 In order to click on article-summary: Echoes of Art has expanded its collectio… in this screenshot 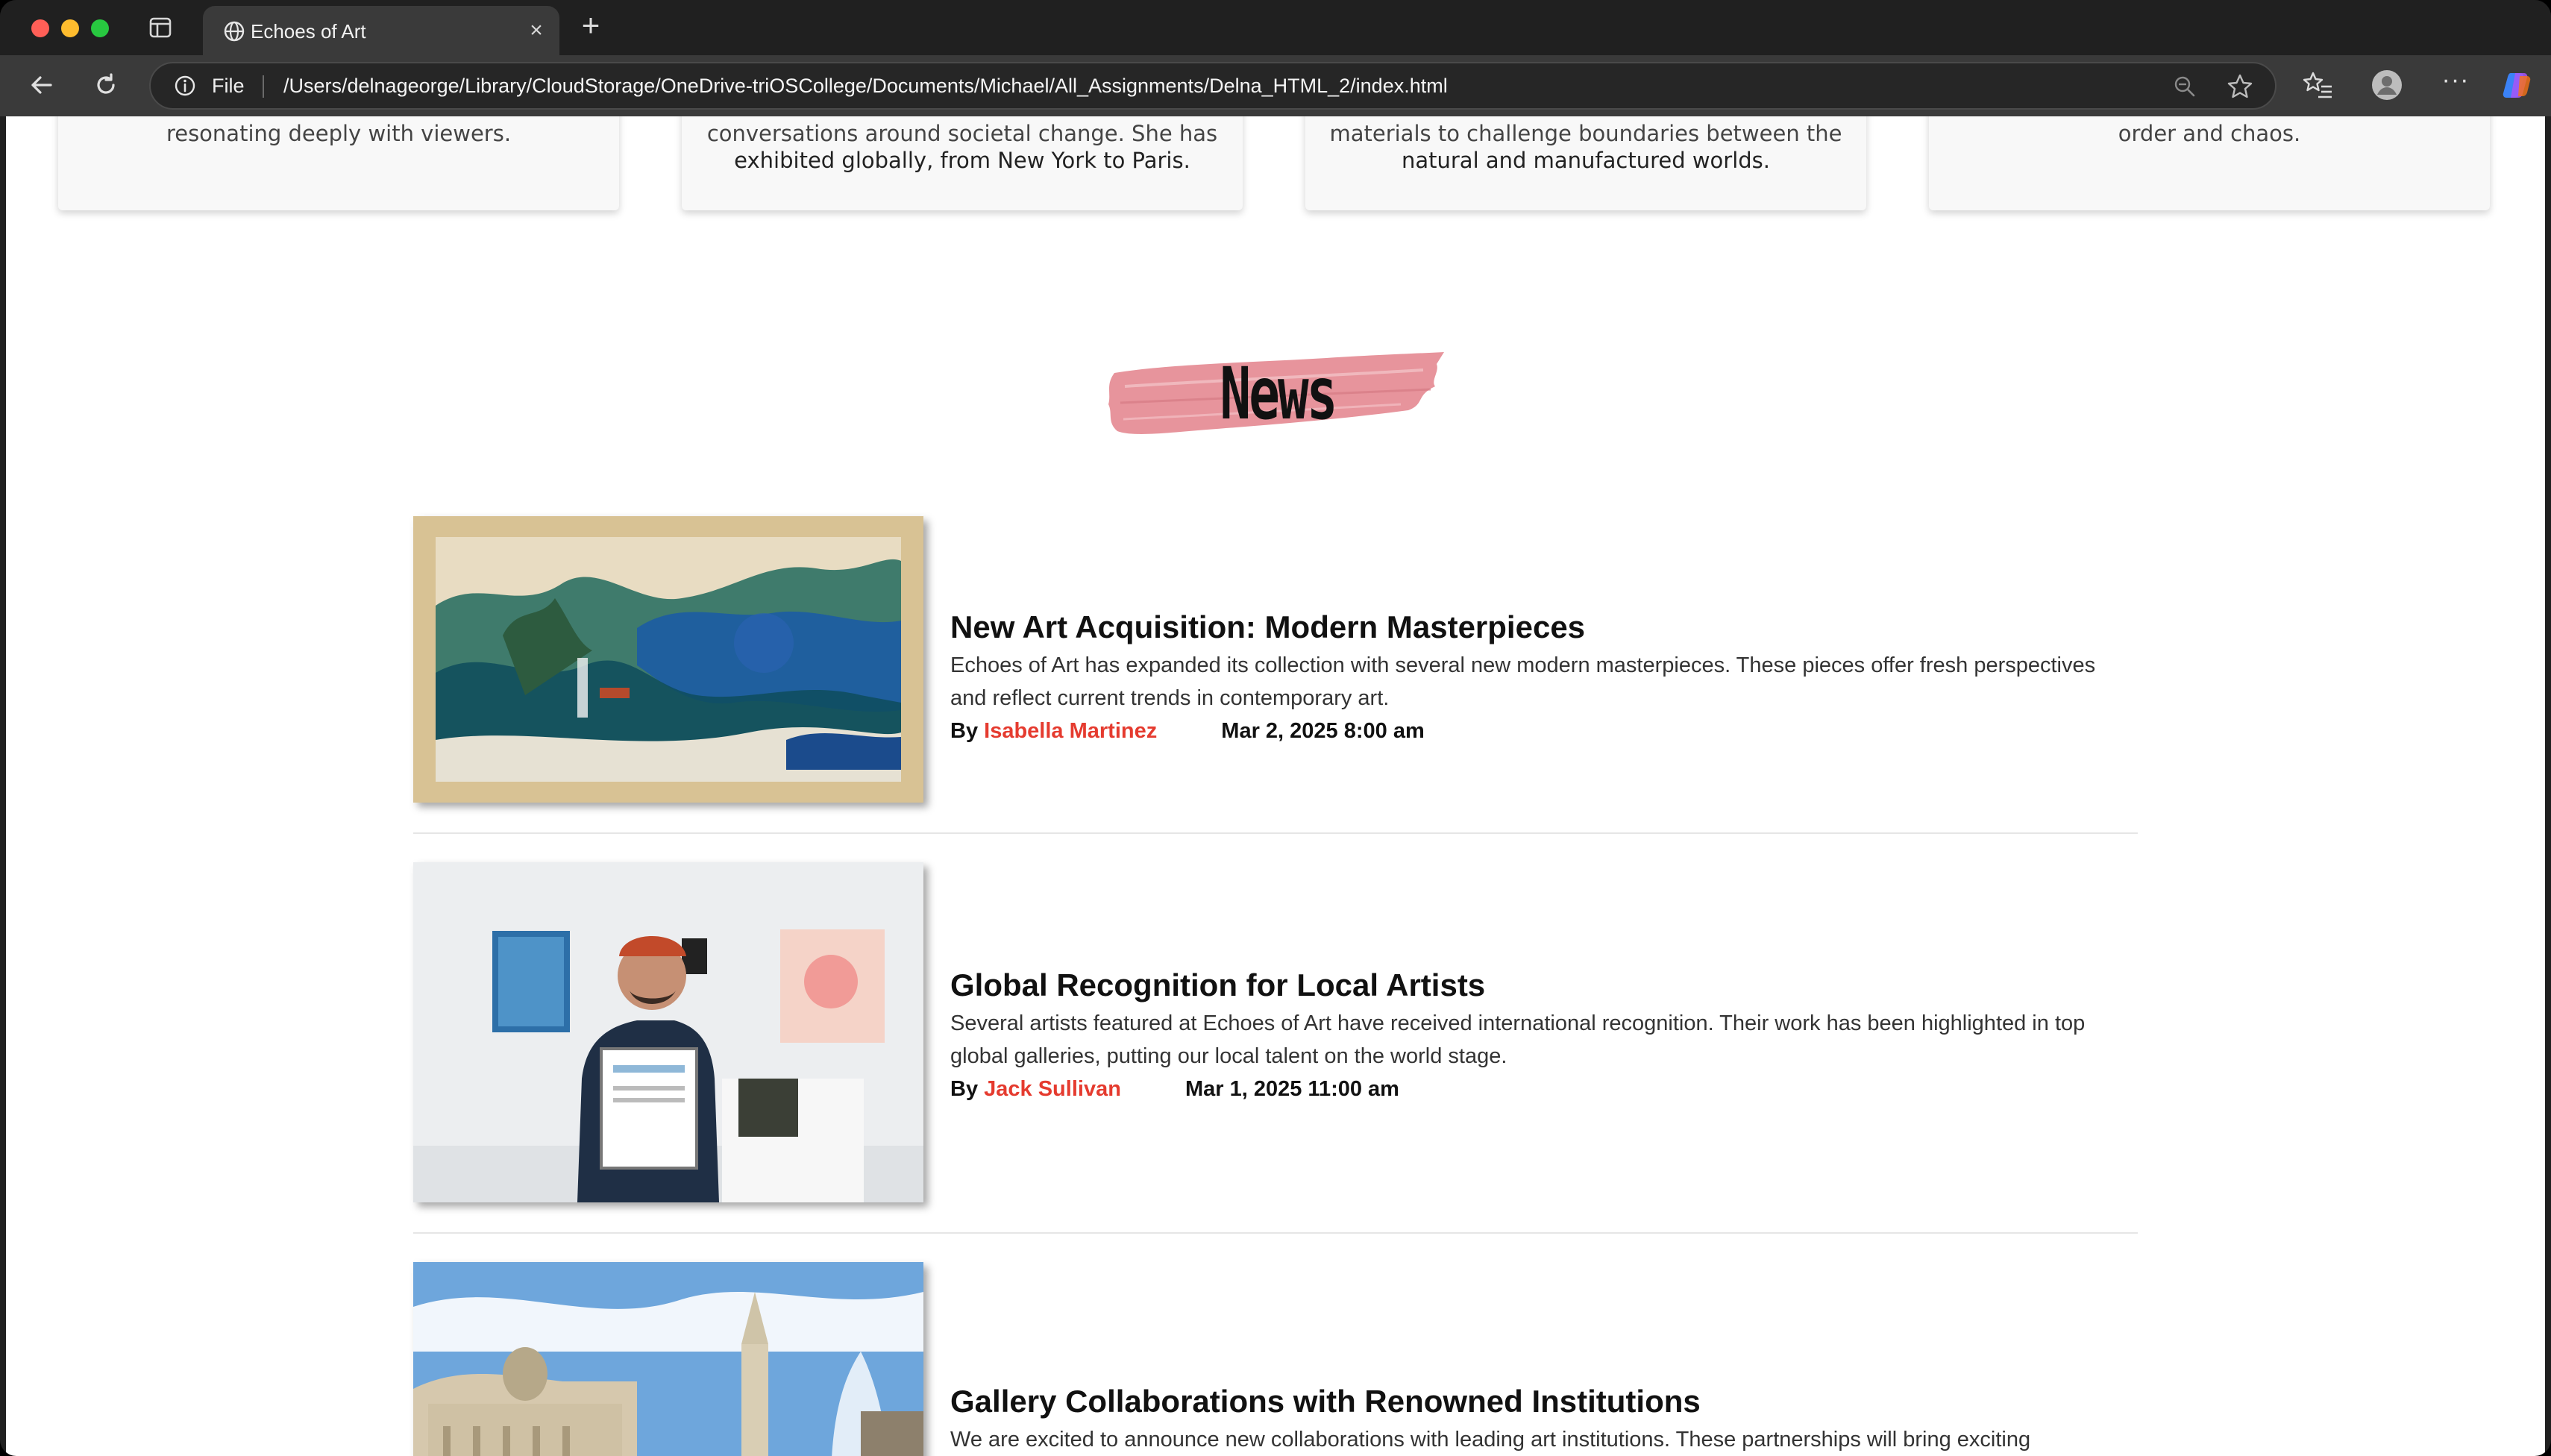, I will do `click(1523, 681)`.